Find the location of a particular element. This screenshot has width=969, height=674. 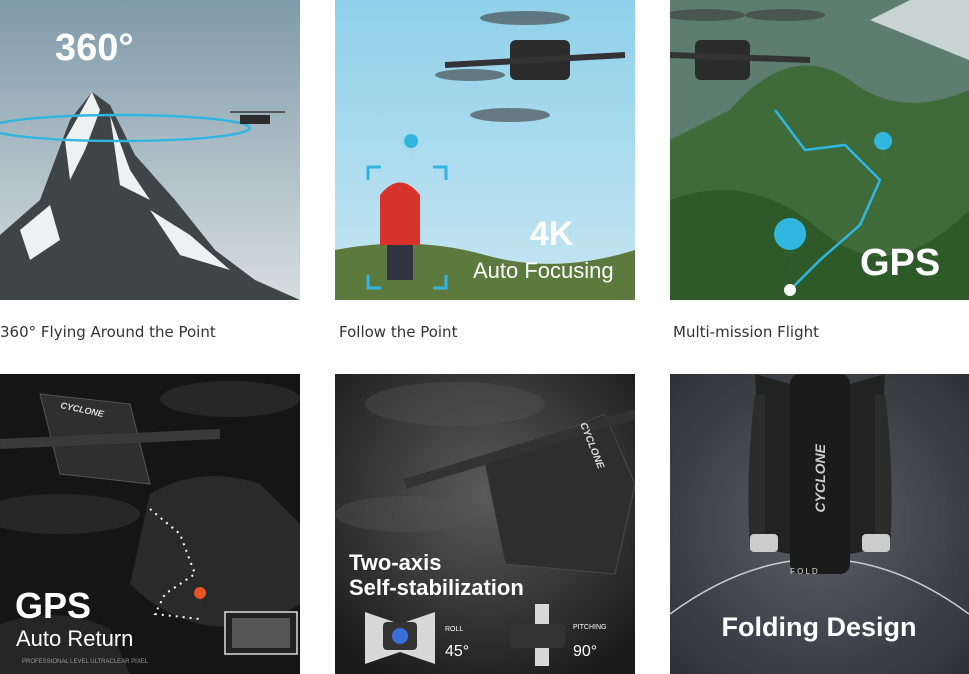

feature-tile-multimission: GPS is located at coordinates (819, 150).